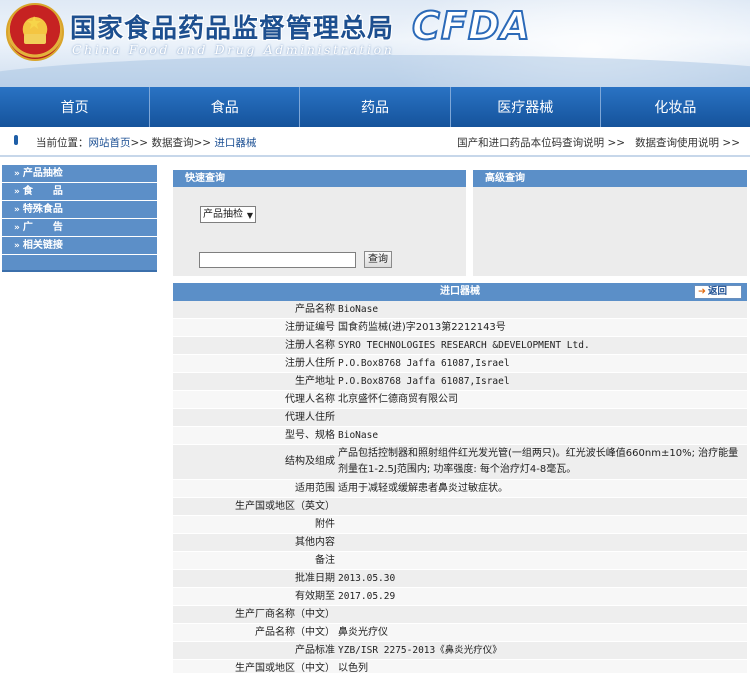  I want to click on site-title-en: China Food and Drug Administration, so click(233, 49).